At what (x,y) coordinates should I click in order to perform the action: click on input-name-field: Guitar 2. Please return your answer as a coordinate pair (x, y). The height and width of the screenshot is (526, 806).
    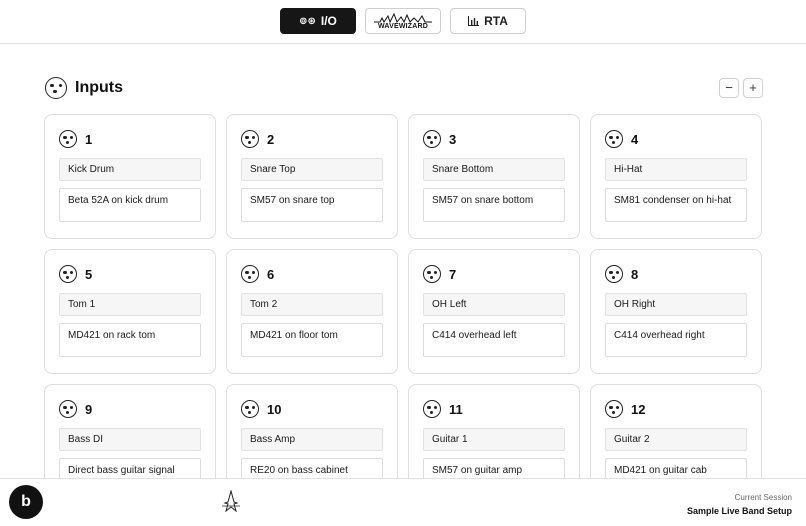
    Looking at the image, I should click on (676, 439).